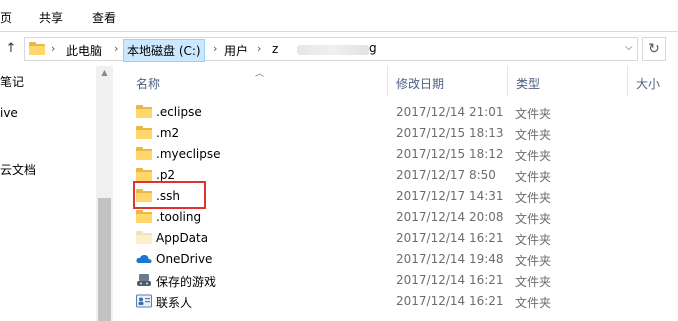 The height and width of the screenshot is (321, 678). Describe the element at coordinates (450, 154) in the screenshot. I see `file-modified: 2017/12/15 18:12` at that location.